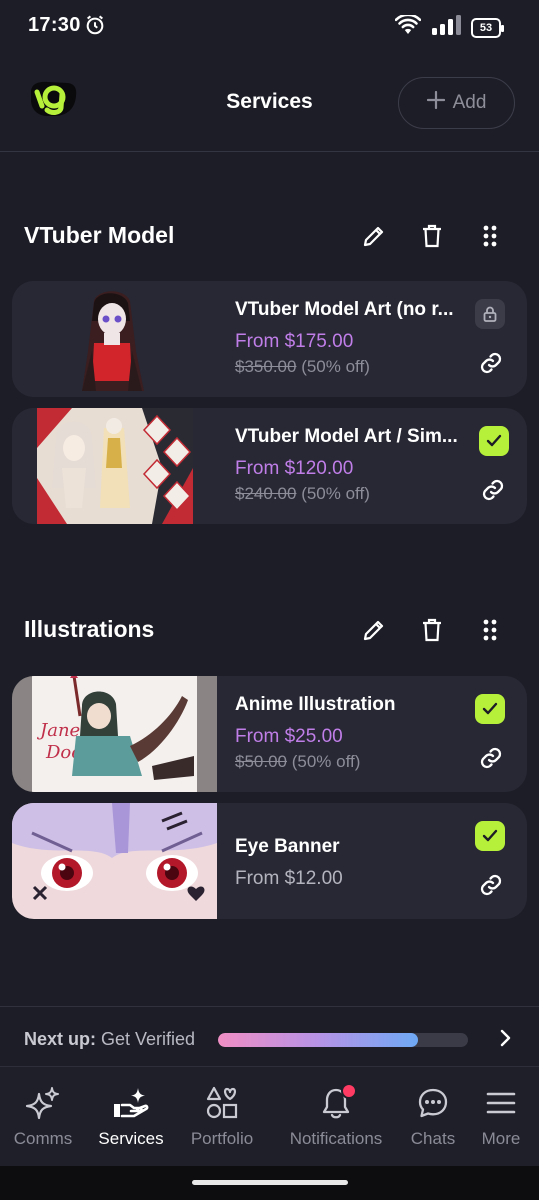  Describe the element at coordinates (60, 1039) in the screenshot. I see `next-up-prefix: Next up:` at that location.